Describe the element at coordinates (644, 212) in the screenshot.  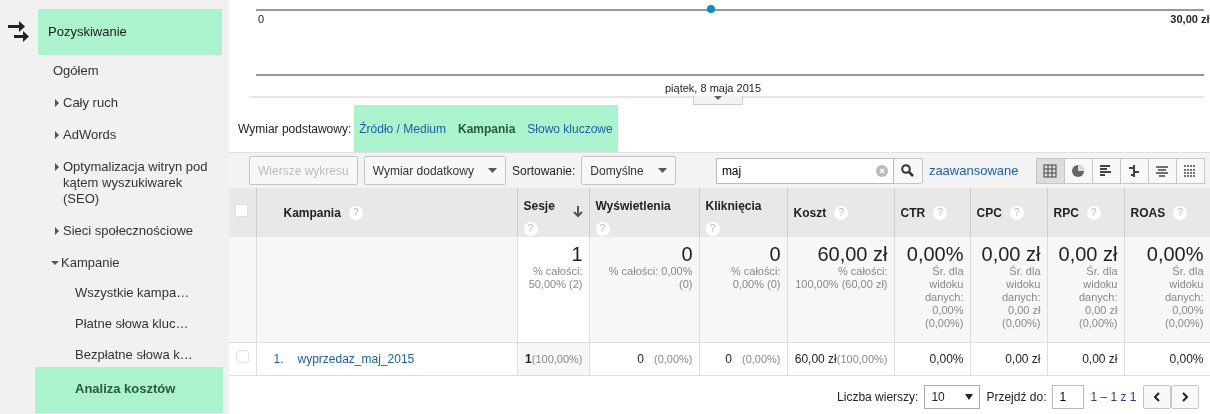
I see `column-header-cell: Wyświetlenia ?` at that location.